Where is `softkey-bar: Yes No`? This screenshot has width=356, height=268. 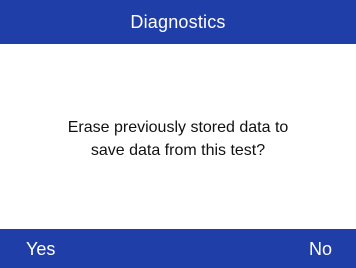
softkey-bar: Yes No is located at coordinates (178, 248).